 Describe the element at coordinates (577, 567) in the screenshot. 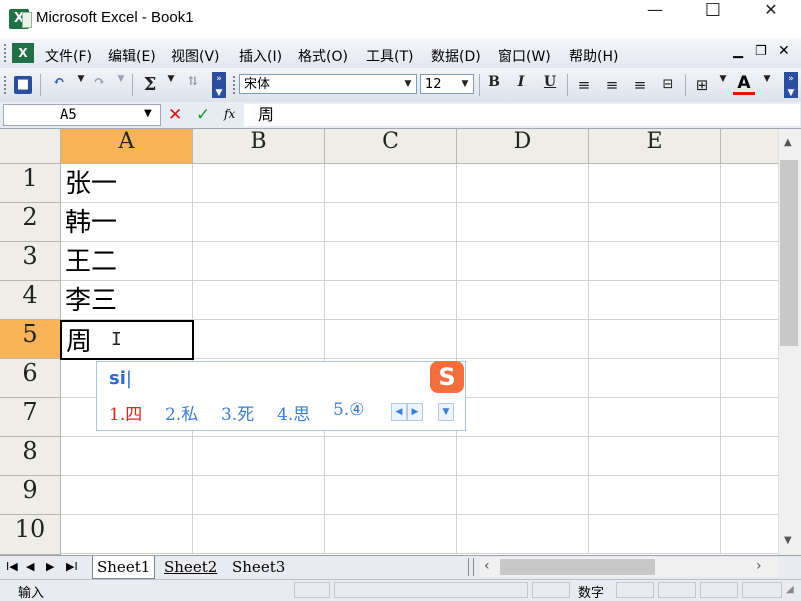

I see `horizontal-scroll-thumb` at that location.